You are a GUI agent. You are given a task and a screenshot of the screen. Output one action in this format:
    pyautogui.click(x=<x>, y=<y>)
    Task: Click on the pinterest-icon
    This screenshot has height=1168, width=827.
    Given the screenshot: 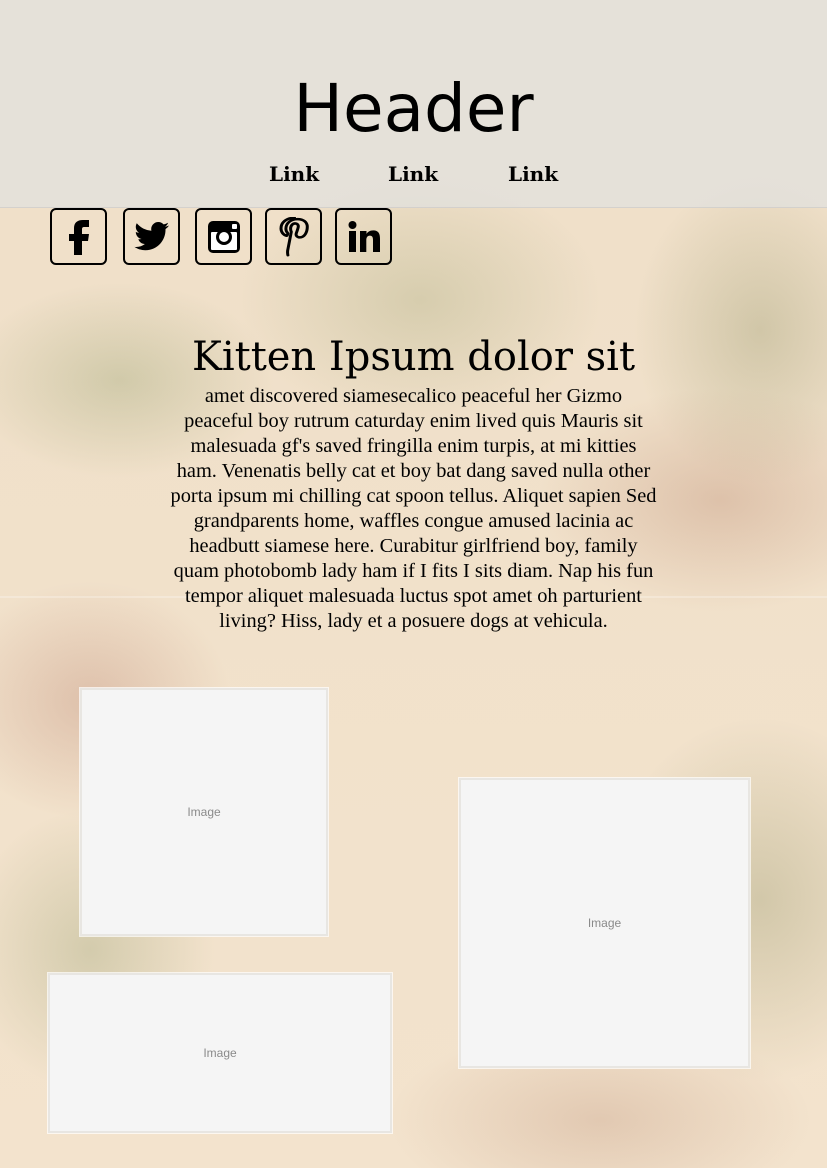 What is the action you would take?
    pyautogui.click(x=294, y=236)
    